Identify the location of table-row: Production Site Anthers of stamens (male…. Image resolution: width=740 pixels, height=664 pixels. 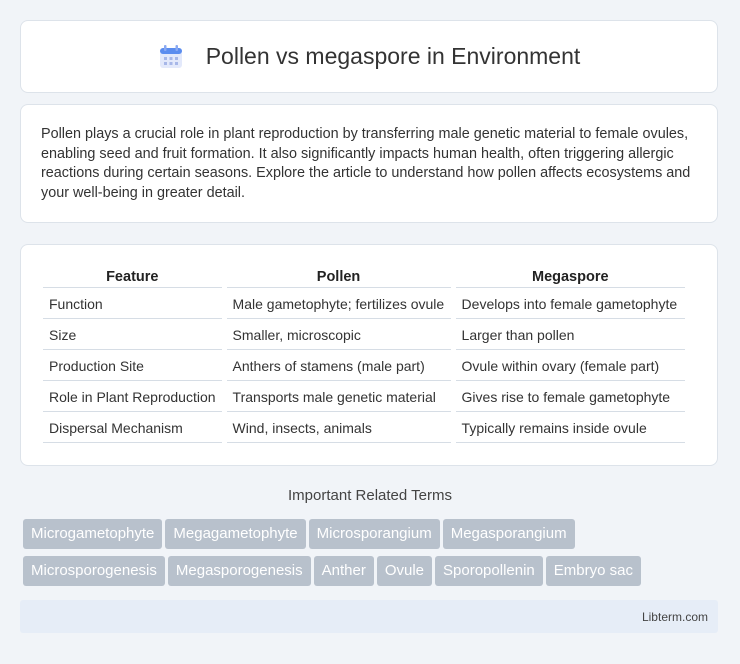
(364, 365).